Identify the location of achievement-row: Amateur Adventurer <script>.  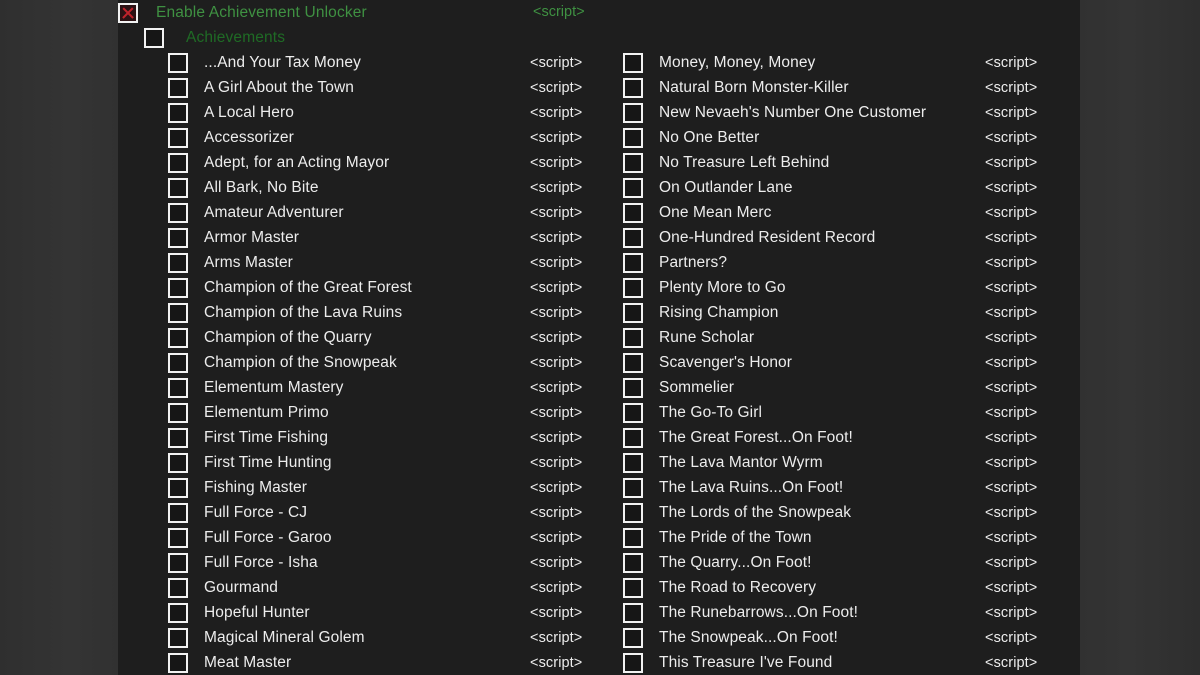
(383, 212).